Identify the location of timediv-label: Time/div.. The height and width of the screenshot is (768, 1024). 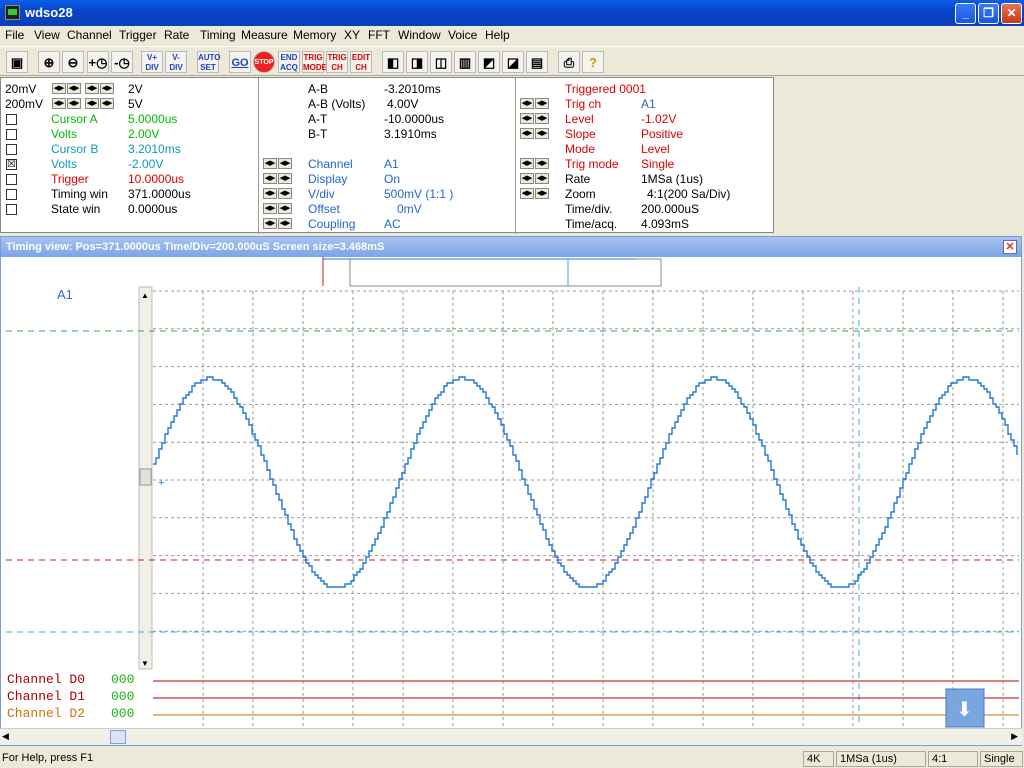
(589, 209).